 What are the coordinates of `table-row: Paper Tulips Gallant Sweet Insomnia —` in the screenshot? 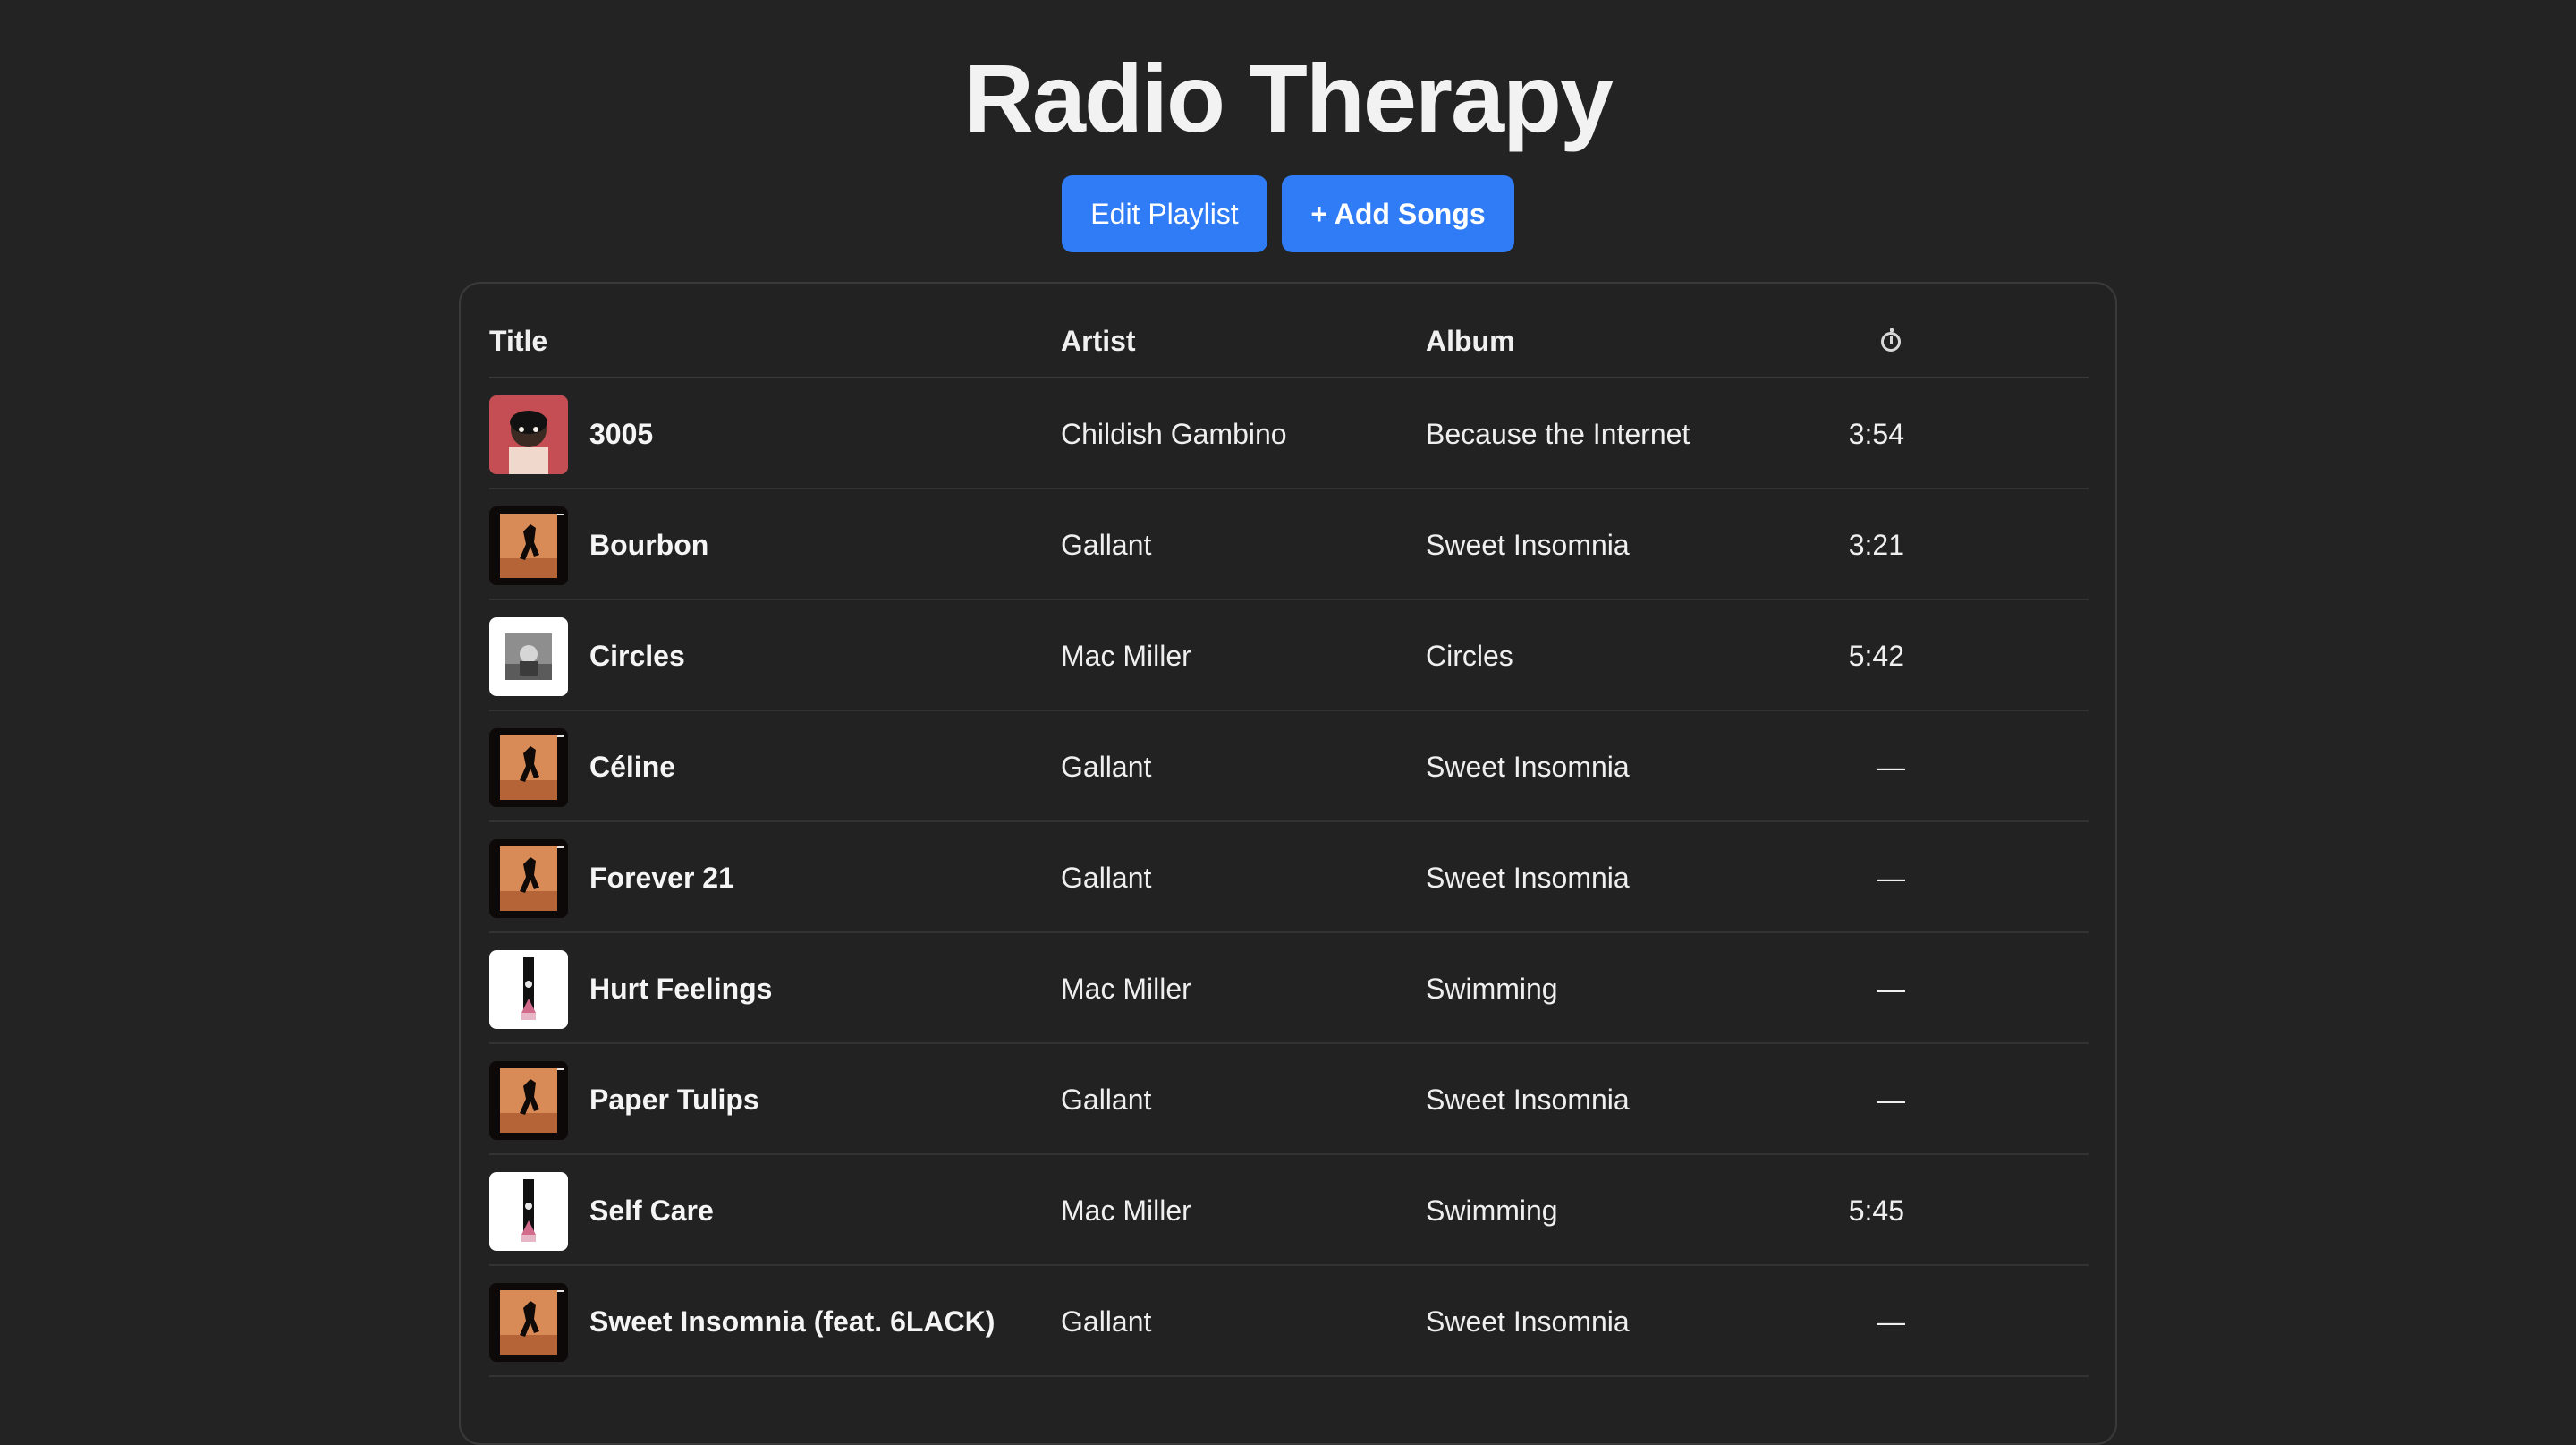 It's located at (1289, 1100).